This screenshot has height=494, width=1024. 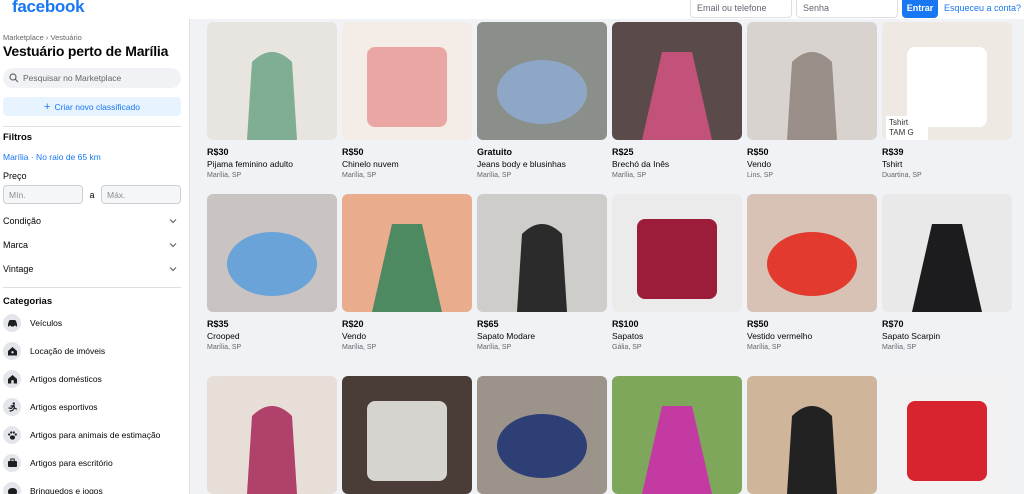 I want to click on category-toys: Brinquedos e jogos, so click(x=92, y=485).